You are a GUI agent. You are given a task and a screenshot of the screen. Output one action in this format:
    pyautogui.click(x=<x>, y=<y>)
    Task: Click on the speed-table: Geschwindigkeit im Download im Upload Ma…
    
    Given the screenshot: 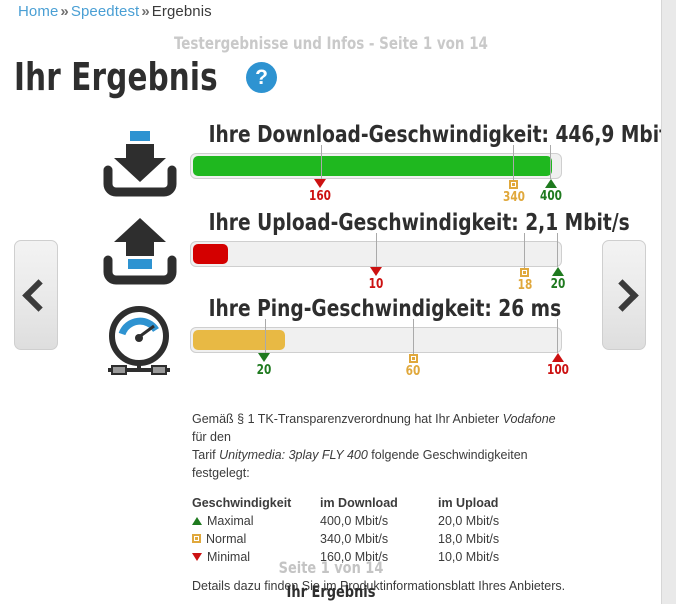 What is the action you would take?
    pyautogui.click(x=382, y=530)
    